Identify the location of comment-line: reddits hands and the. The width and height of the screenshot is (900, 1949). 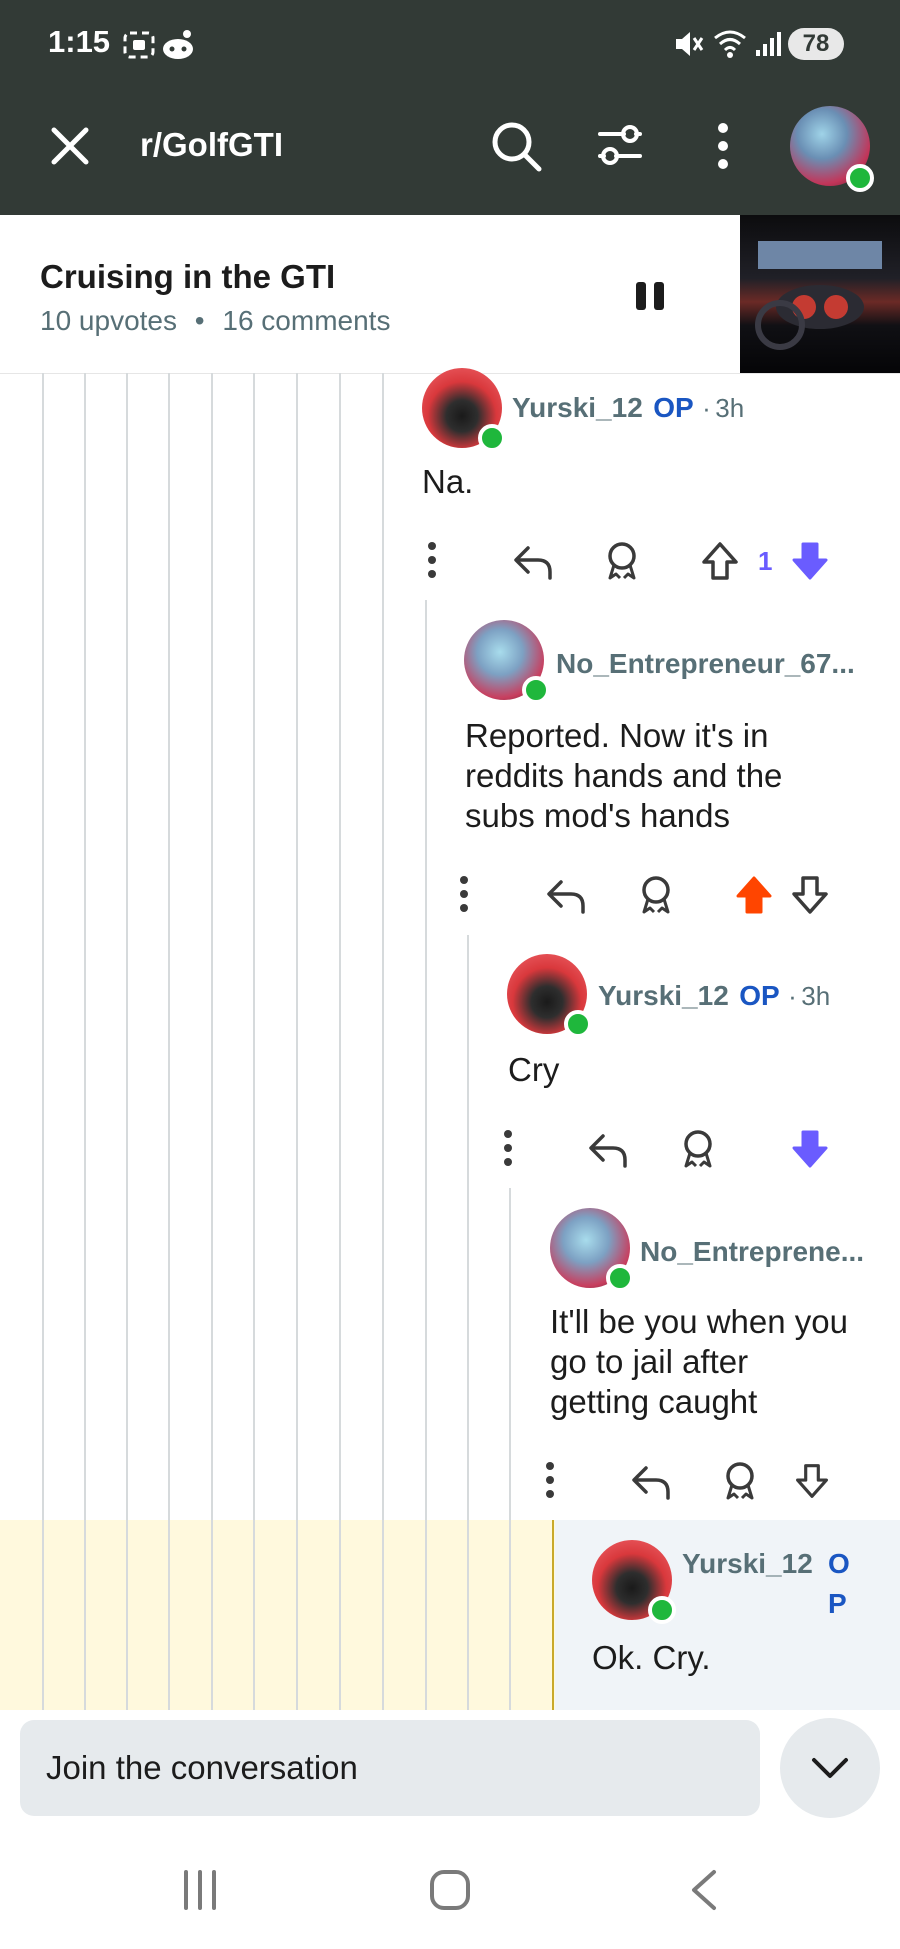
(624, 775).